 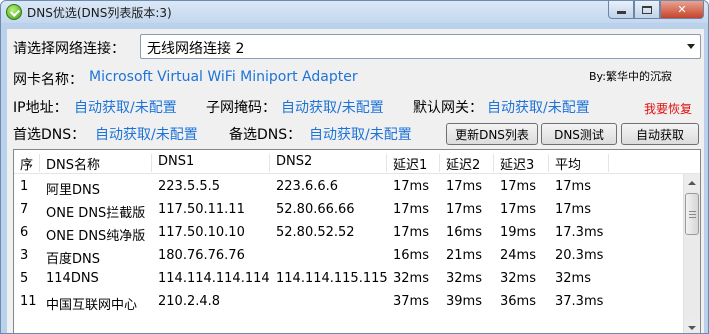 What do you see at coordinates (99, 13) in the screenshot?
I see `window-title: DNS优选(DNS列表版本:3)` at bounding box center [99, 13].